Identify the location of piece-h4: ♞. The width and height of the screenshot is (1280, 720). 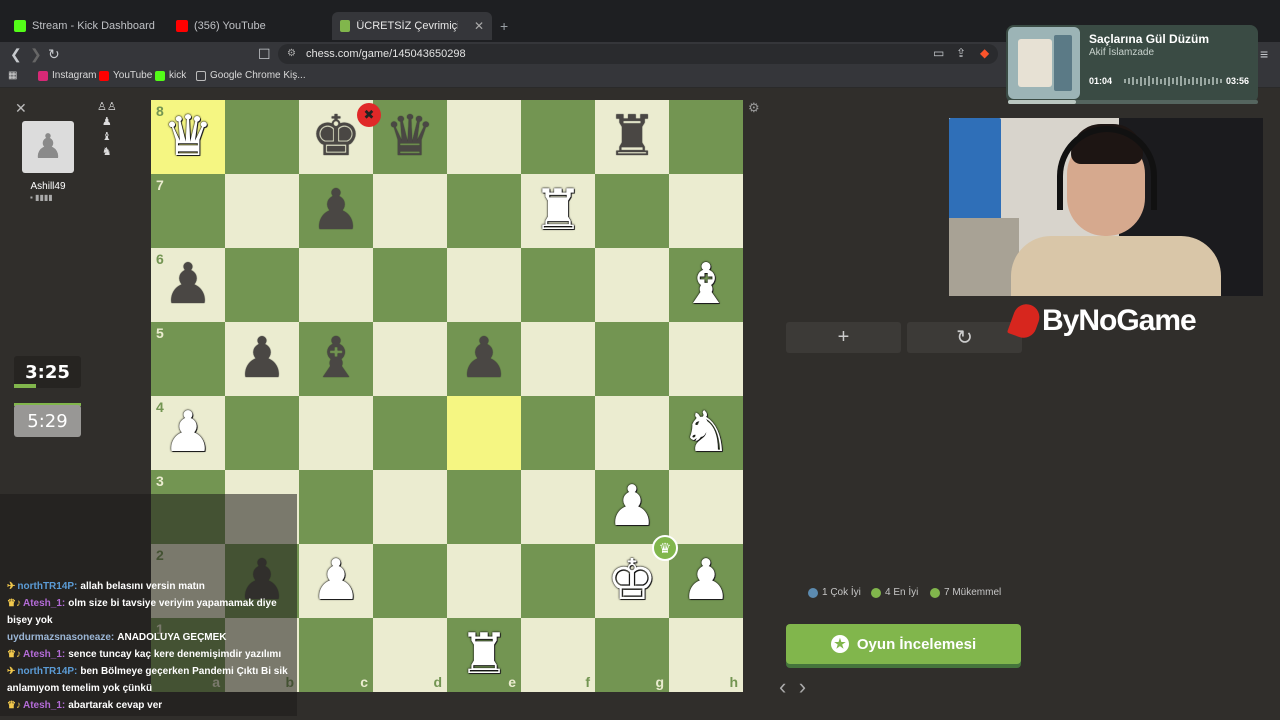
(706, 433).